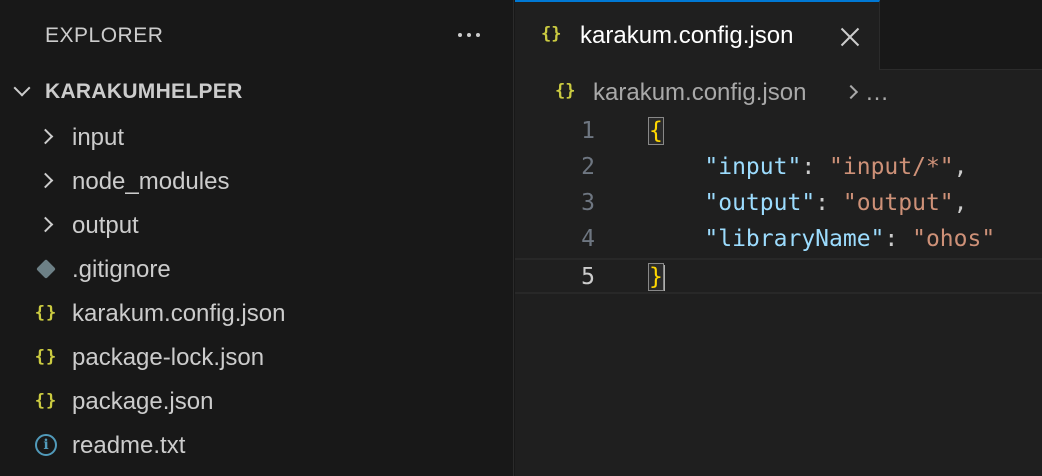 The width and height of the screenshot is (1042, 476). I want to click on tree-folder-input: input, so click(257, 137).